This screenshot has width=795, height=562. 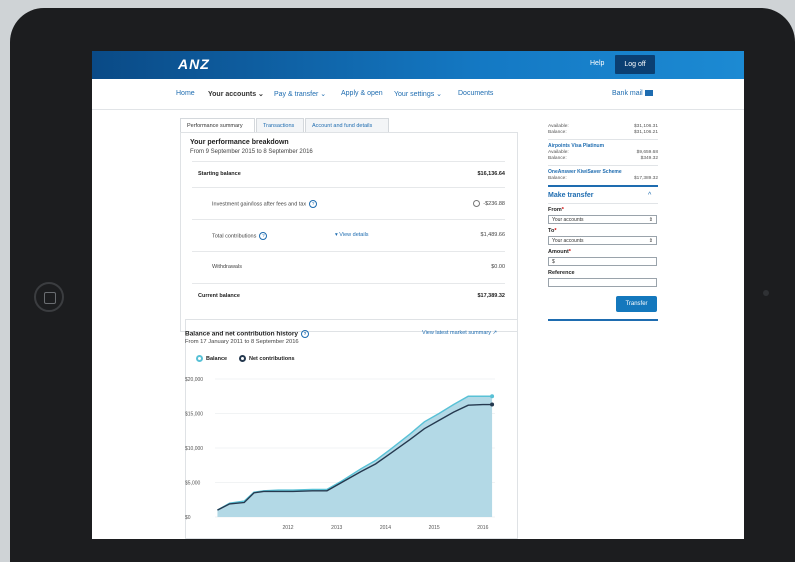 What do you see at coordinates (348, 174) in the screenshot?
I see `row-starting-balance: Starting balance $16,136.64` at bounding box center [348, 174].